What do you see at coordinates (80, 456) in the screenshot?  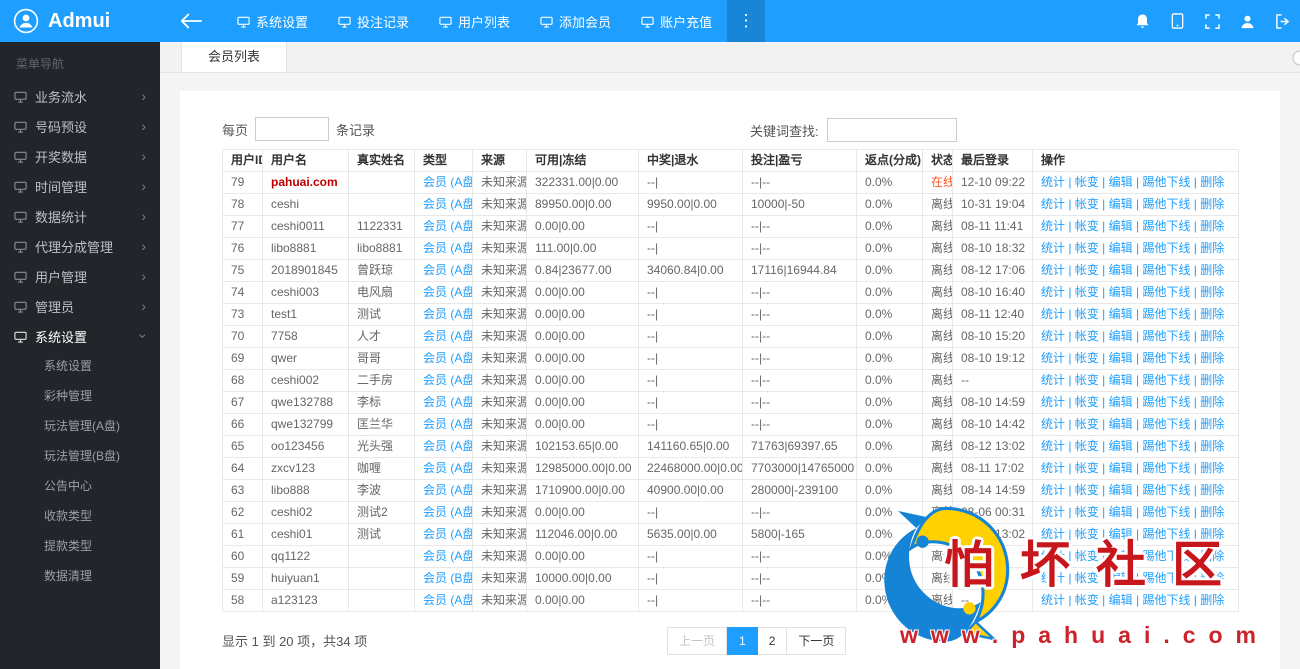 I see `sidebar-subitem: 玩法管理(B盘)` at bounding box center [80, 456].